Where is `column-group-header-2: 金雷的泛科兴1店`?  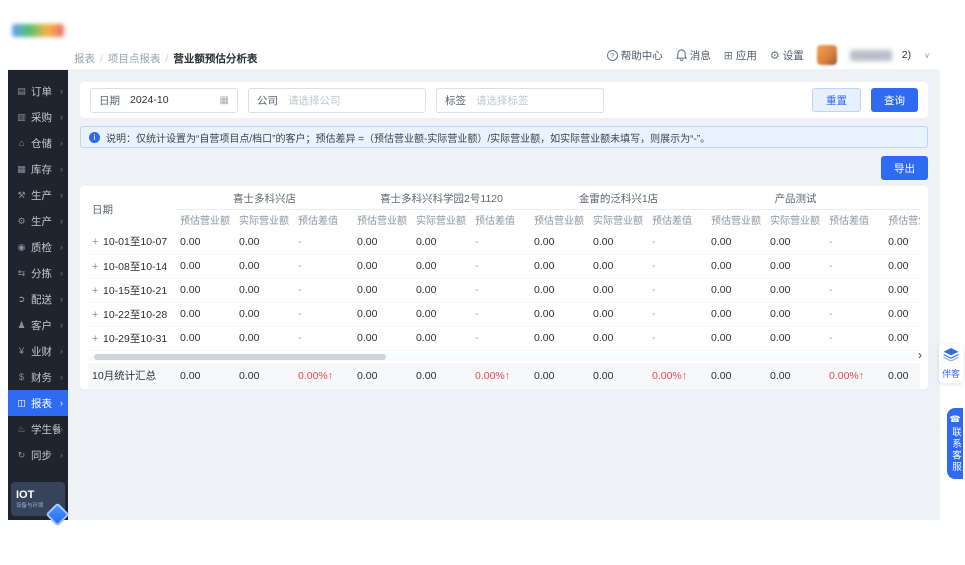
column-group-header-2: 金雷的泛科兴1店 is located at coordinates (619, 199).